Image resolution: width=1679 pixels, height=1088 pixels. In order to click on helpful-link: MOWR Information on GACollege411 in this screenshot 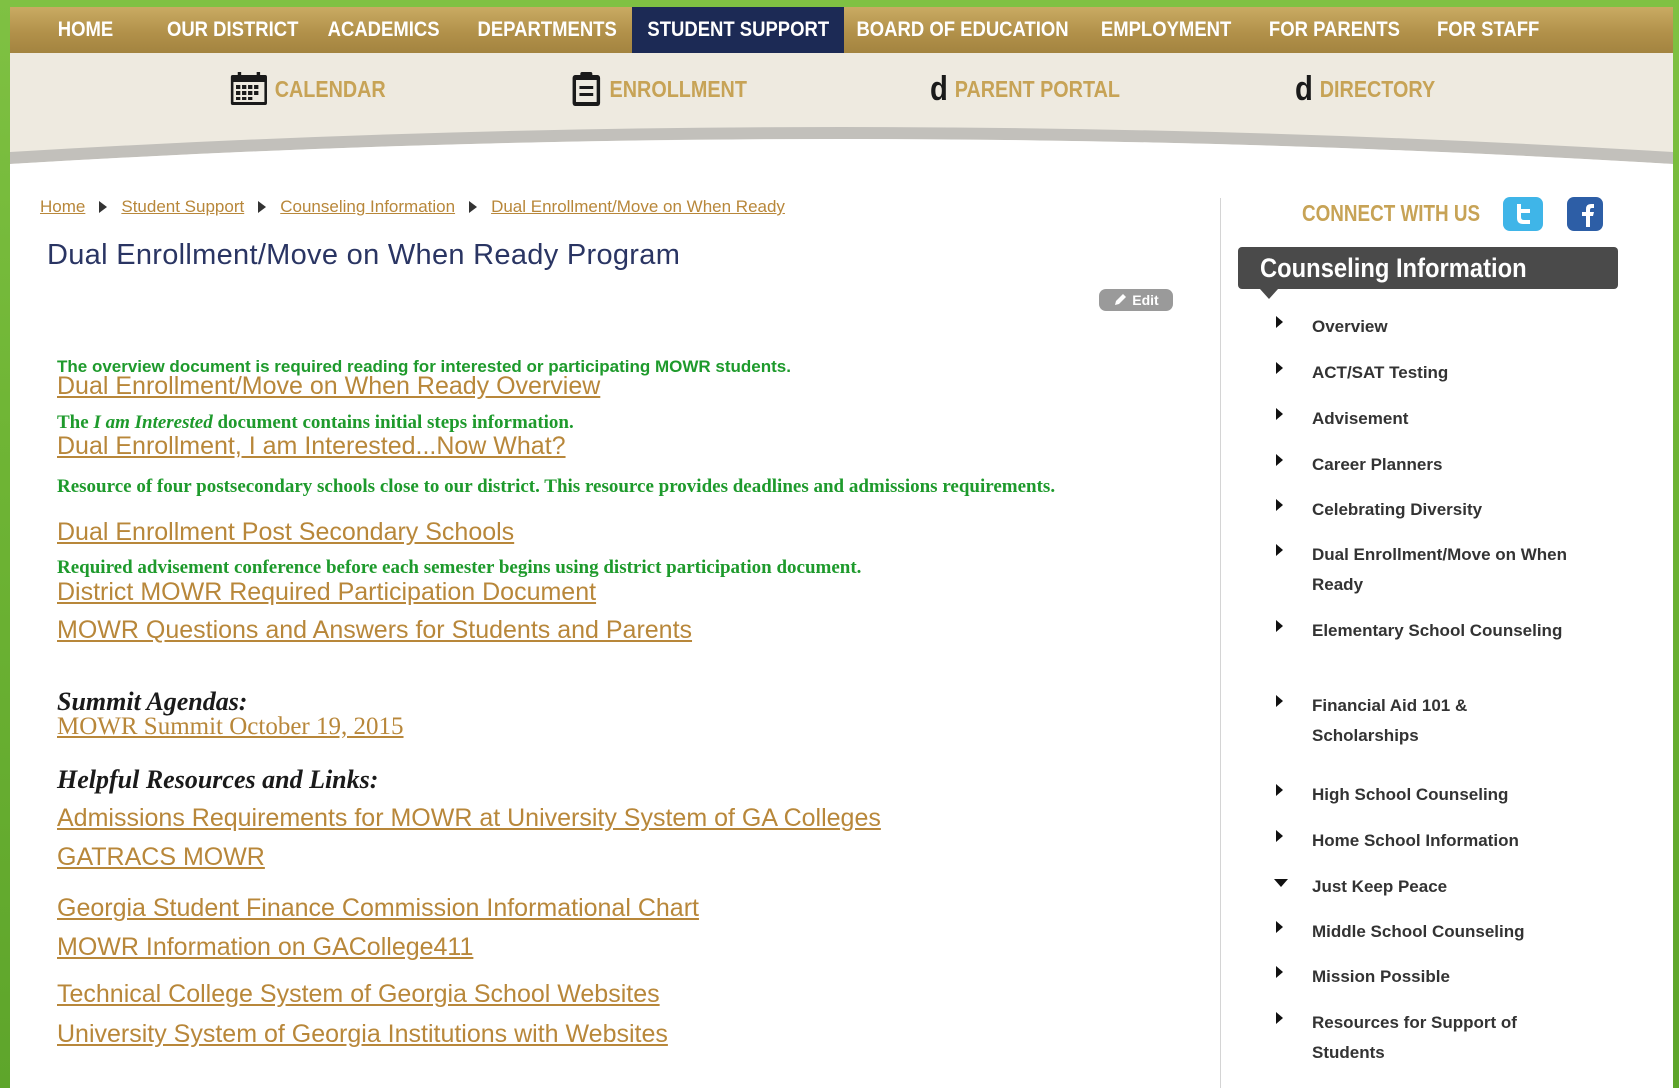, I will do `click(265, 947)`.